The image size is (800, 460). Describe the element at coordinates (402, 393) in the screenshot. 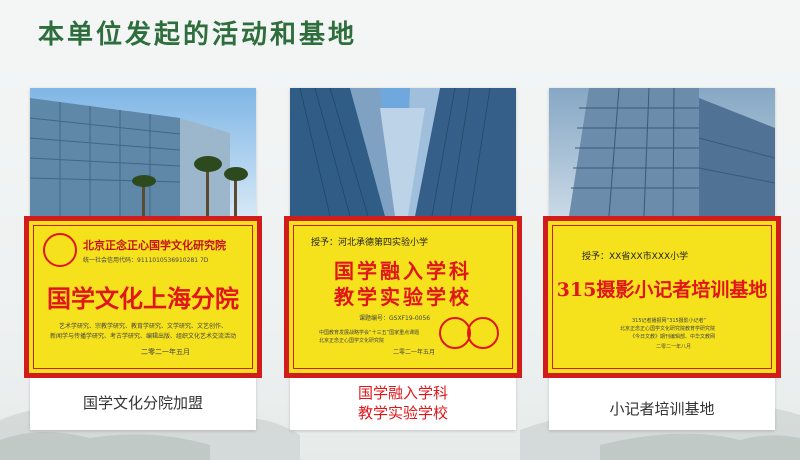

I see `card-caption-line1: 国学融入学科` at that location.